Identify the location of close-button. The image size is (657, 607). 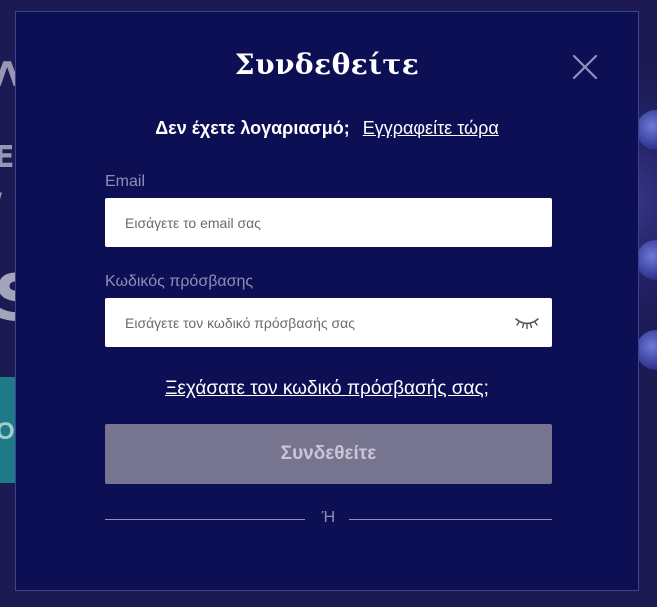
(585, 67).